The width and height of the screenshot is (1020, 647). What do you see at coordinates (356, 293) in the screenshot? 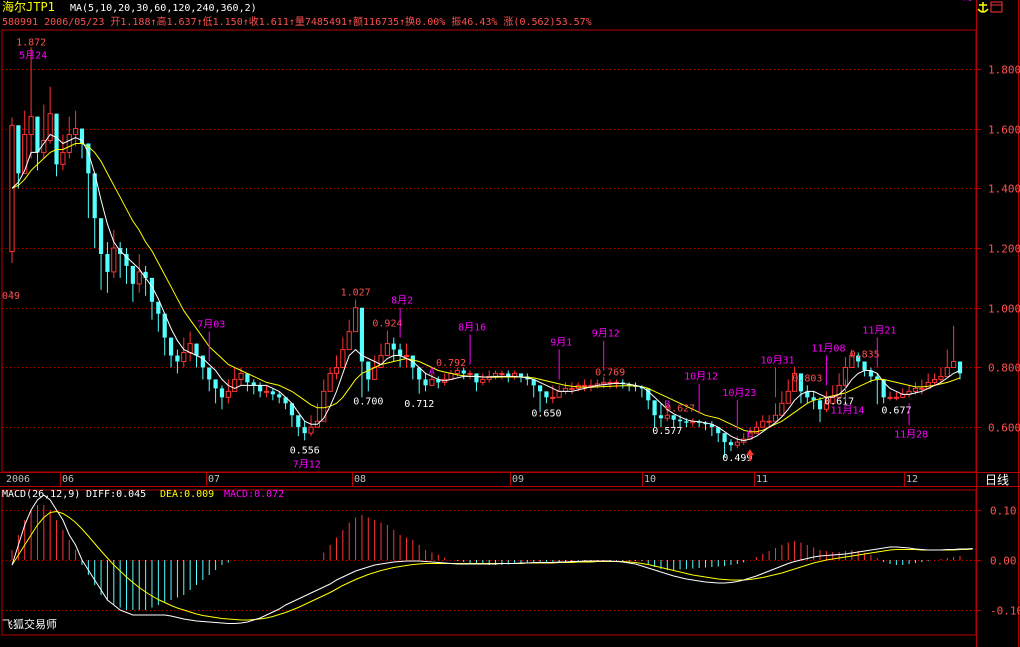
I see `annotation-label: 1.027` at bounding box center [356, 293].